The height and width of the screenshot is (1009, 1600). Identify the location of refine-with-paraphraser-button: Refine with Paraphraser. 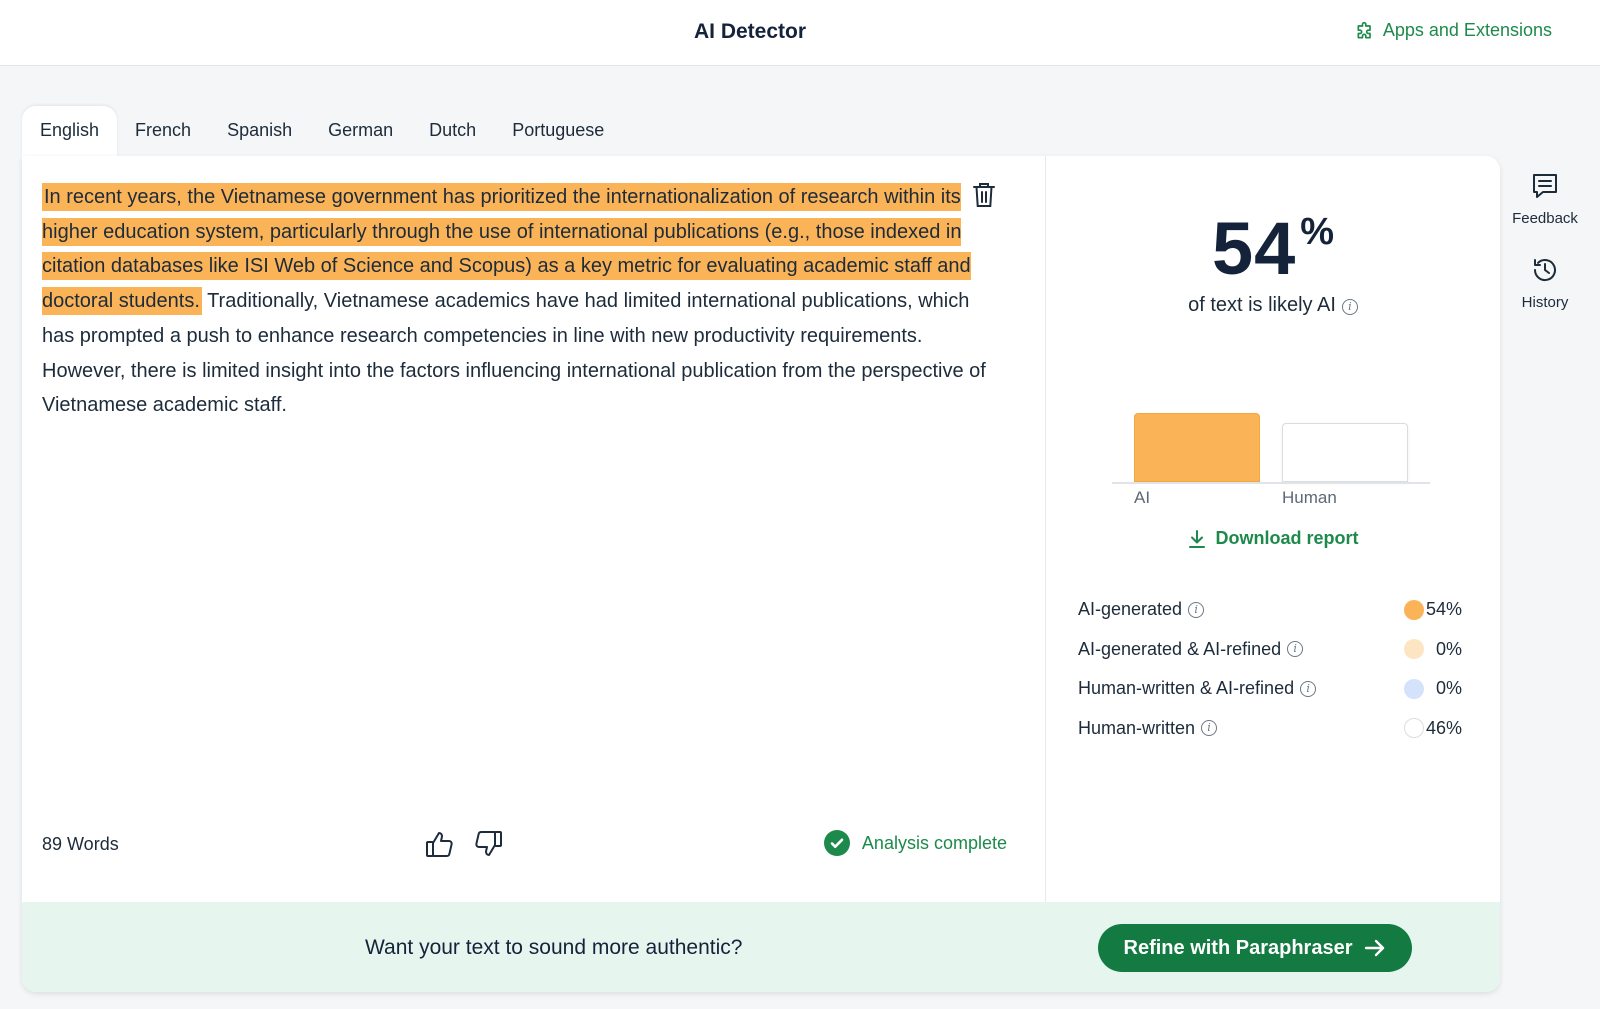
(1255, 948).